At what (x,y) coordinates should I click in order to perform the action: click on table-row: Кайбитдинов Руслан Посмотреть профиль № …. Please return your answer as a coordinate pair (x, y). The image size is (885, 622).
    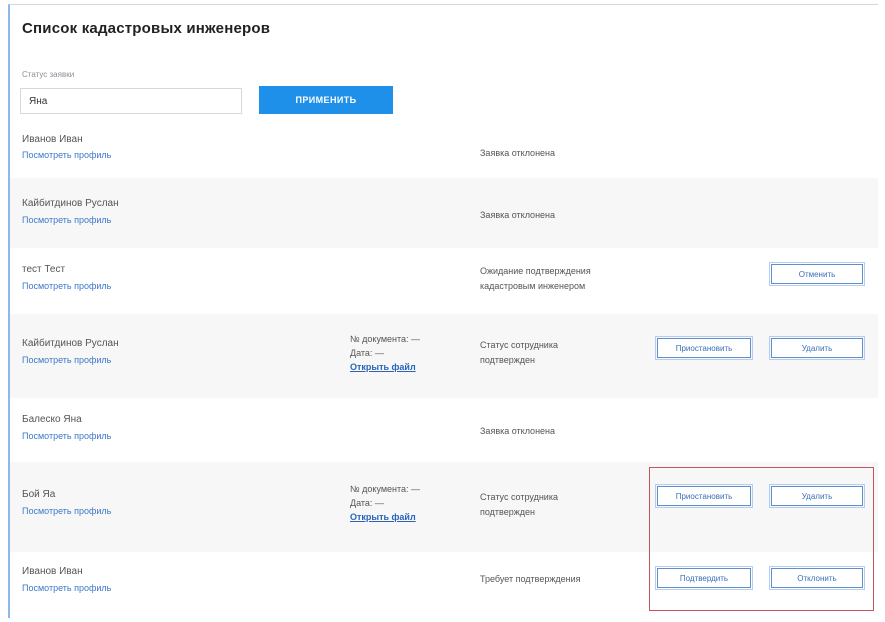
    Looking at the image, I should click on (444, 356).